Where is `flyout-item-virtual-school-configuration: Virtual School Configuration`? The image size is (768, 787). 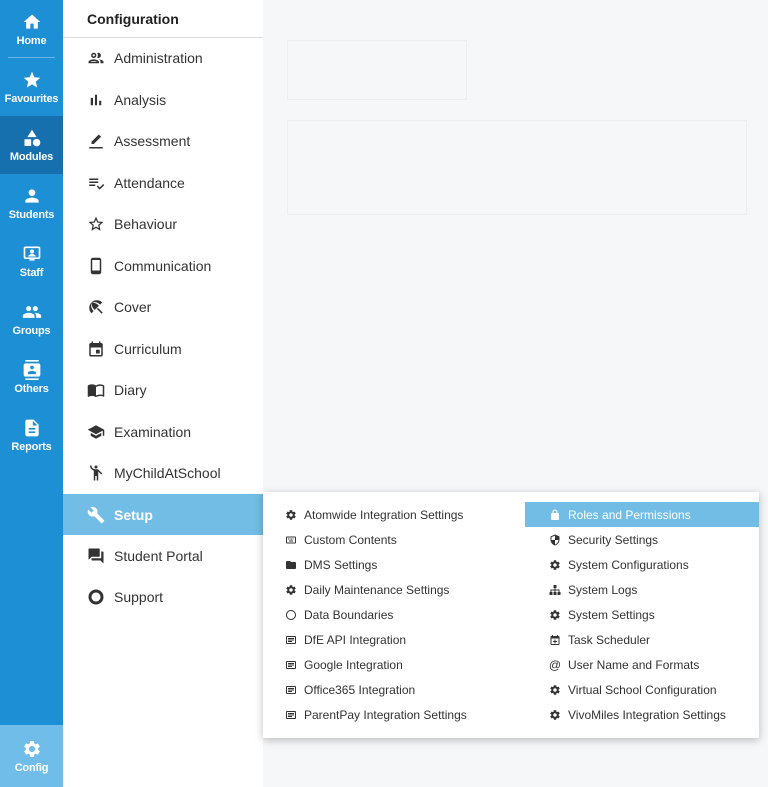
flyout-item-virtual-school-configuration: Virtual School Configuration is located at coordinates (642, 689).